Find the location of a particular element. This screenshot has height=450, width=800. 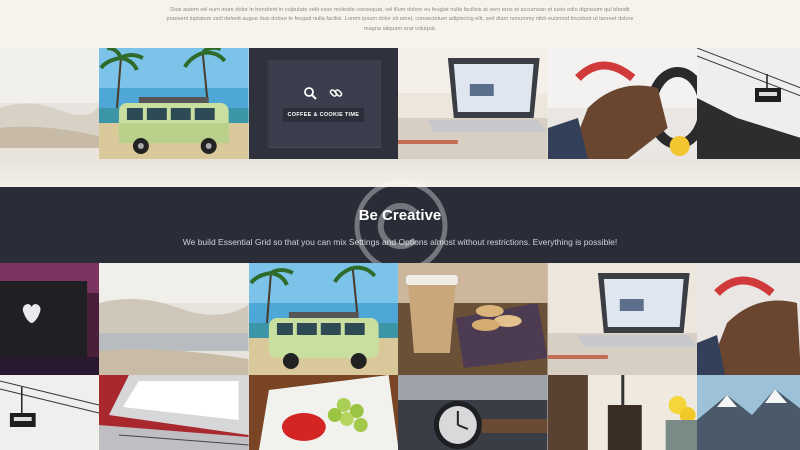

grid-item-van-beach is located at coordinates (174, 103).